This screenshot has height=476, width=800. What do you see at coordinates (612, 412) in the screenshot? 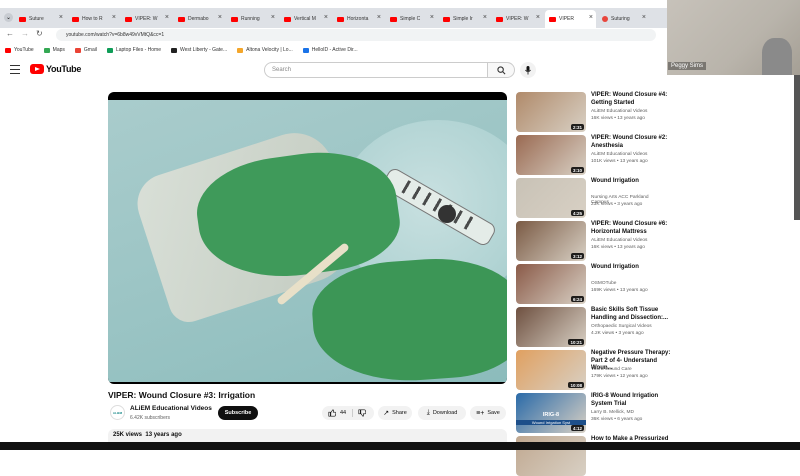
I see `recommended-video-channel: Larry B. Mellick, MD` at bounding box center [612, 412].